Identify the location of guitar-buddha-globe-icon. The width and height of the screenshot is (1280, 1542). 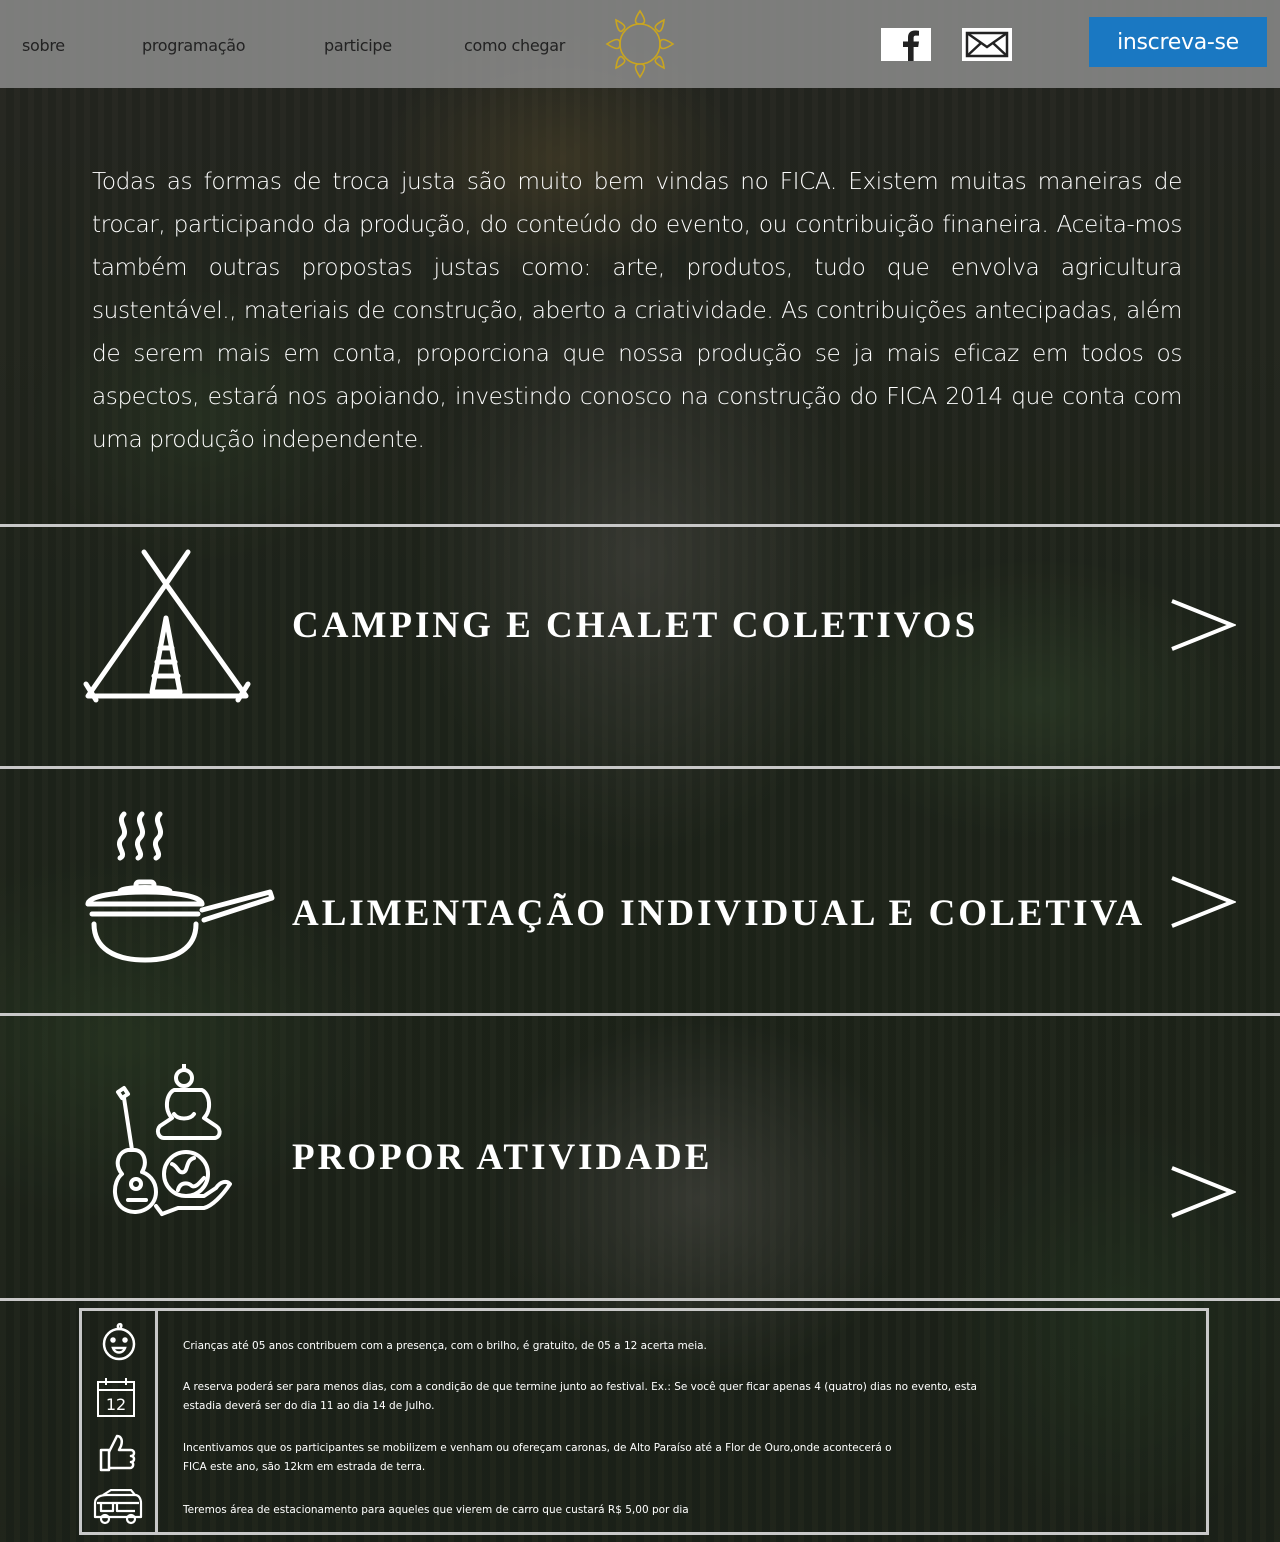
(172, 1140).